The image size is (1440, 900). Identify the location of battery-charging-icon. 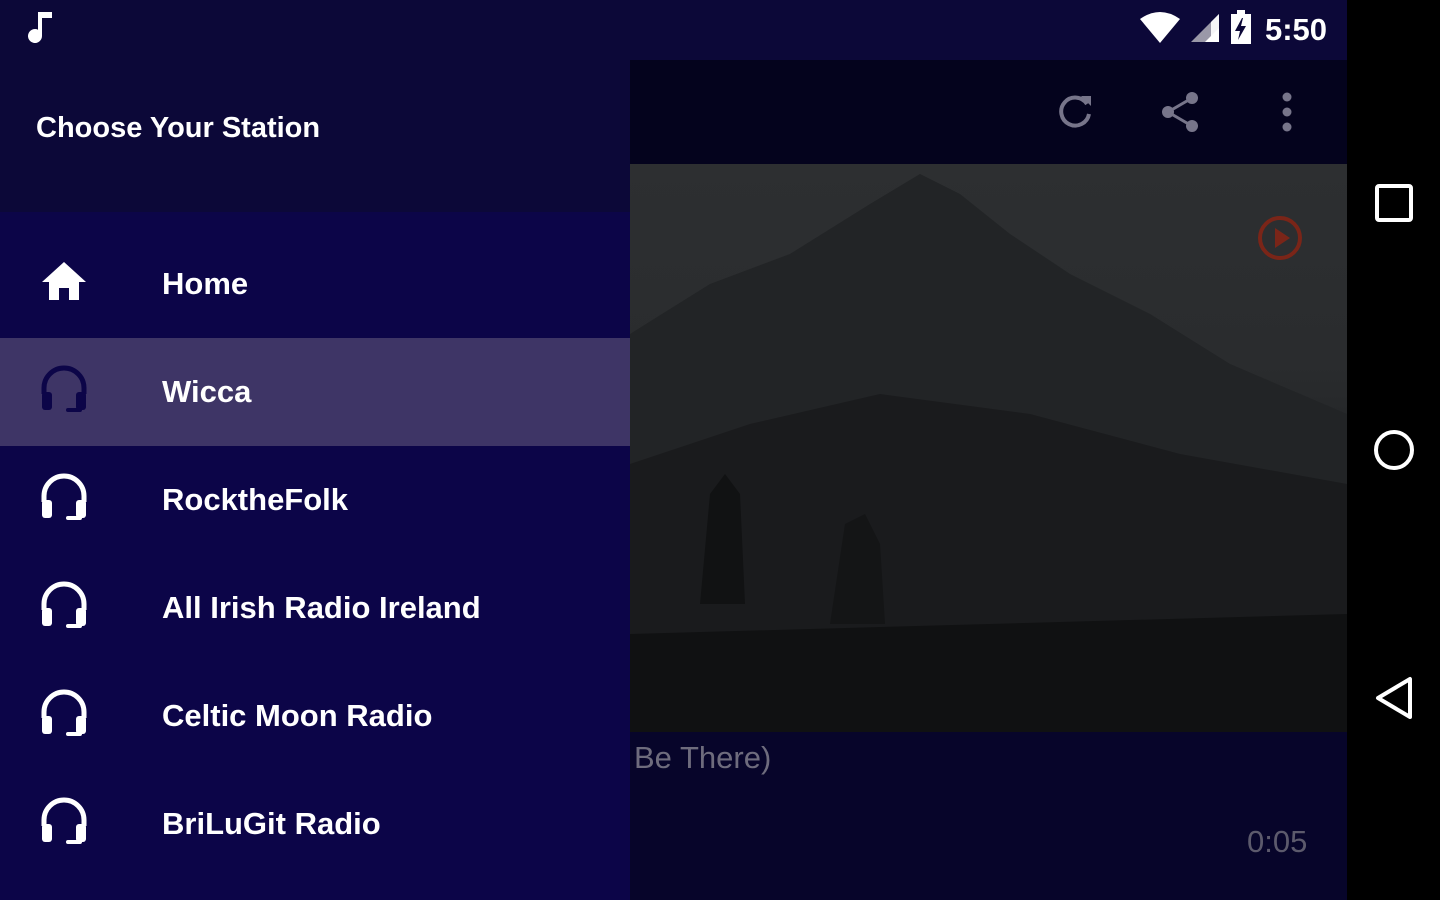
(1241, 30).